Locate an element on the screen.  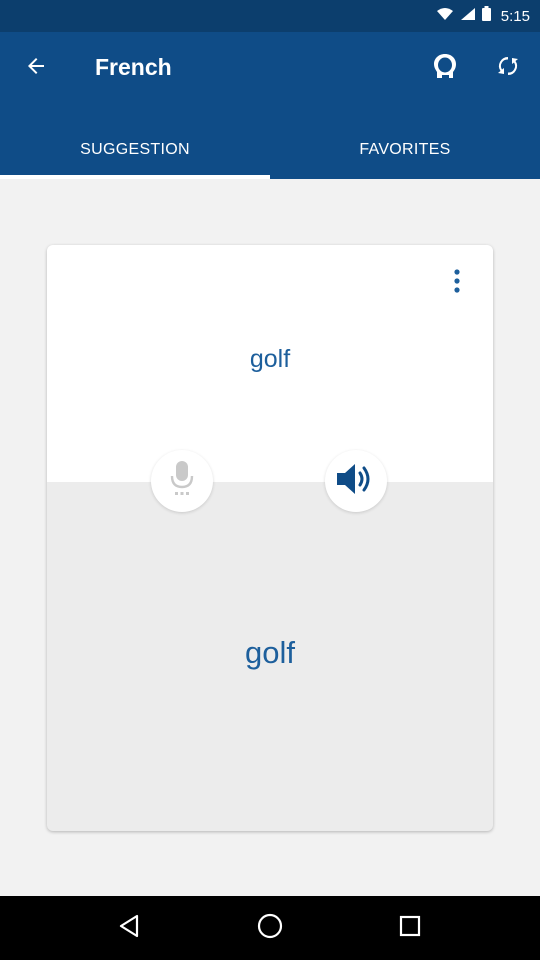
refresh-icon is located at coordinates (508, 68).